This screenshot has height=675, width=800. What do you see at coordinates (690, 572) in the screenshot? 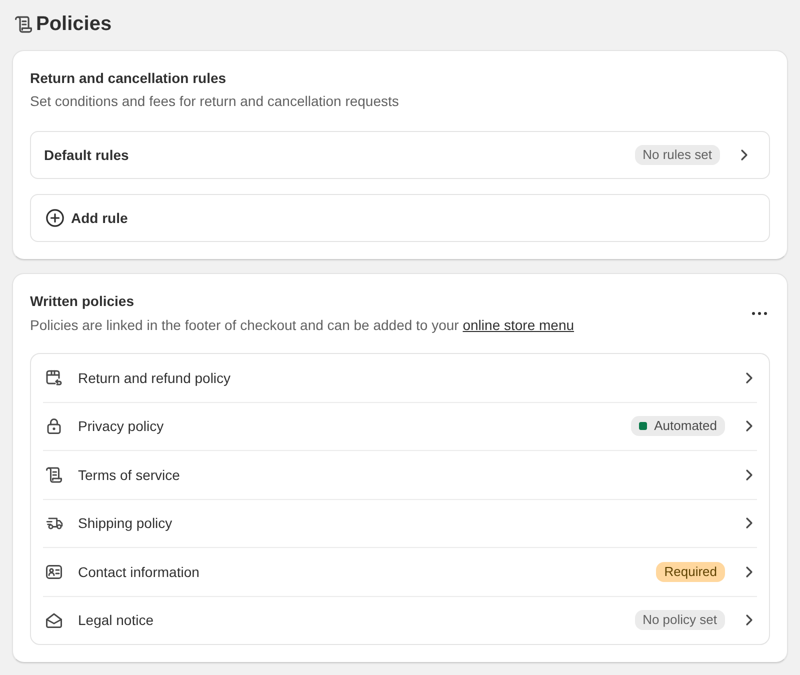
I see `status-badge: Required` at bounding box center [690, 572].